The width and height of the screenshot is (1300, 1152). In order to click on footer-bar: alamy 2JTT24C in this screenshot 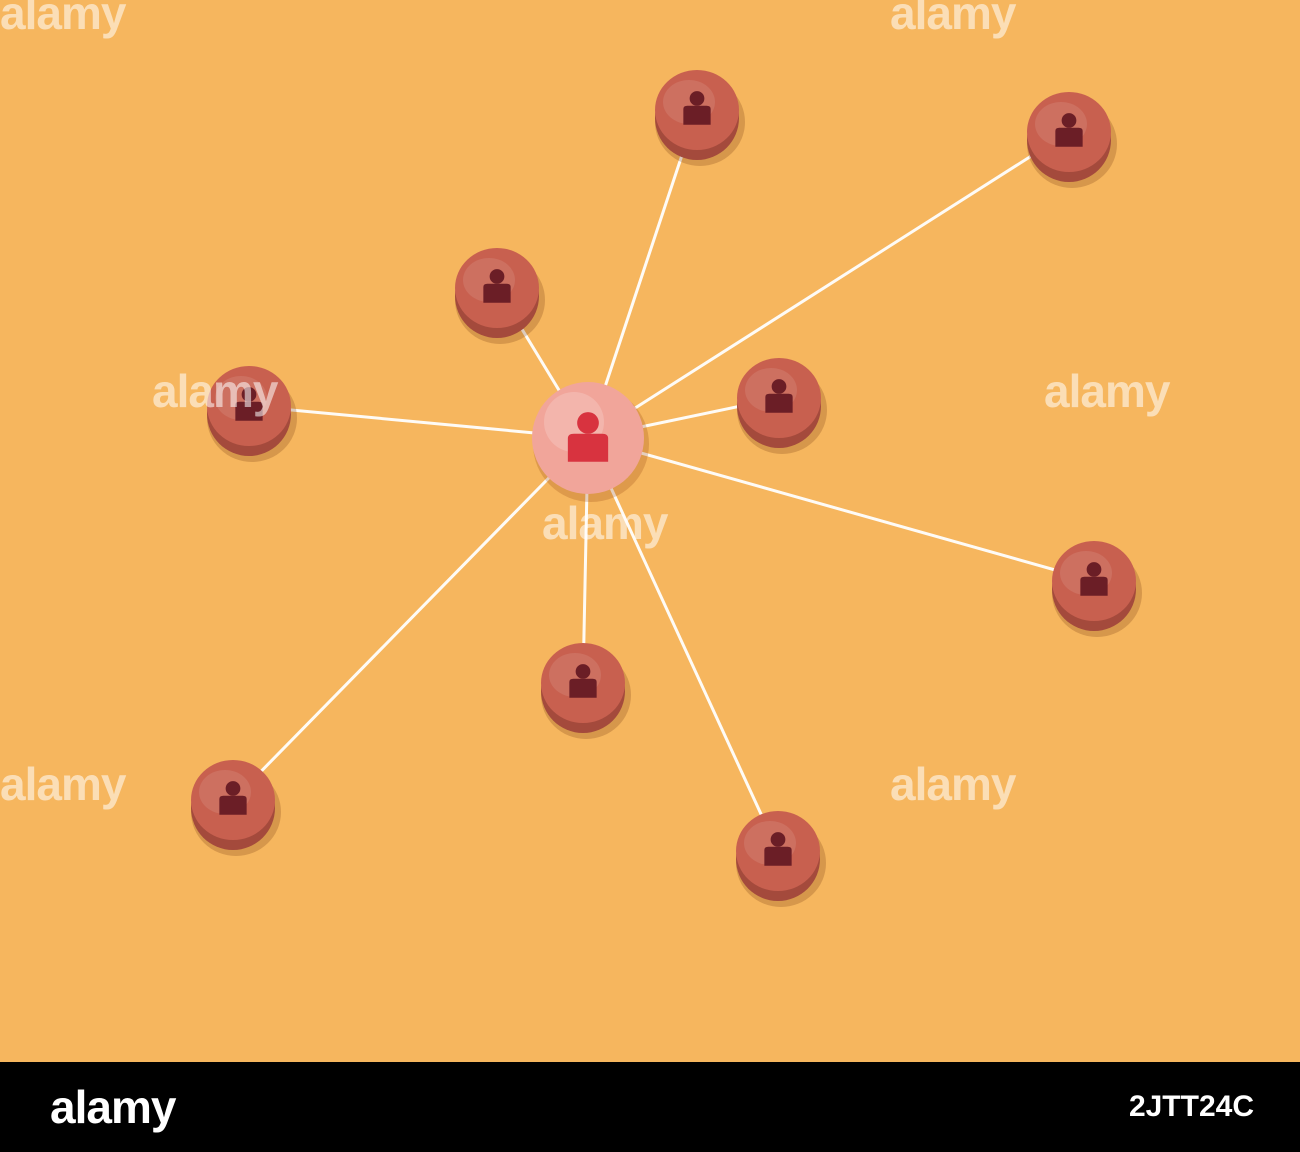, I will do `click(650, 1107)`.